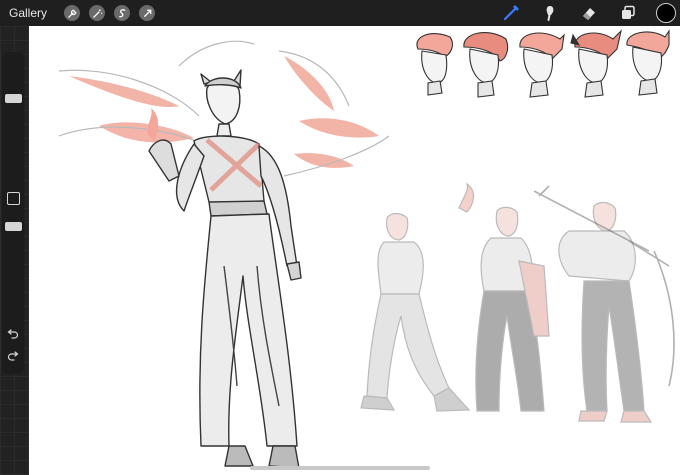 This screenshot has height=475, width=680. Describe the element at coordinates (13, 333) in the screenshot. I see `undo-icon` at that location.